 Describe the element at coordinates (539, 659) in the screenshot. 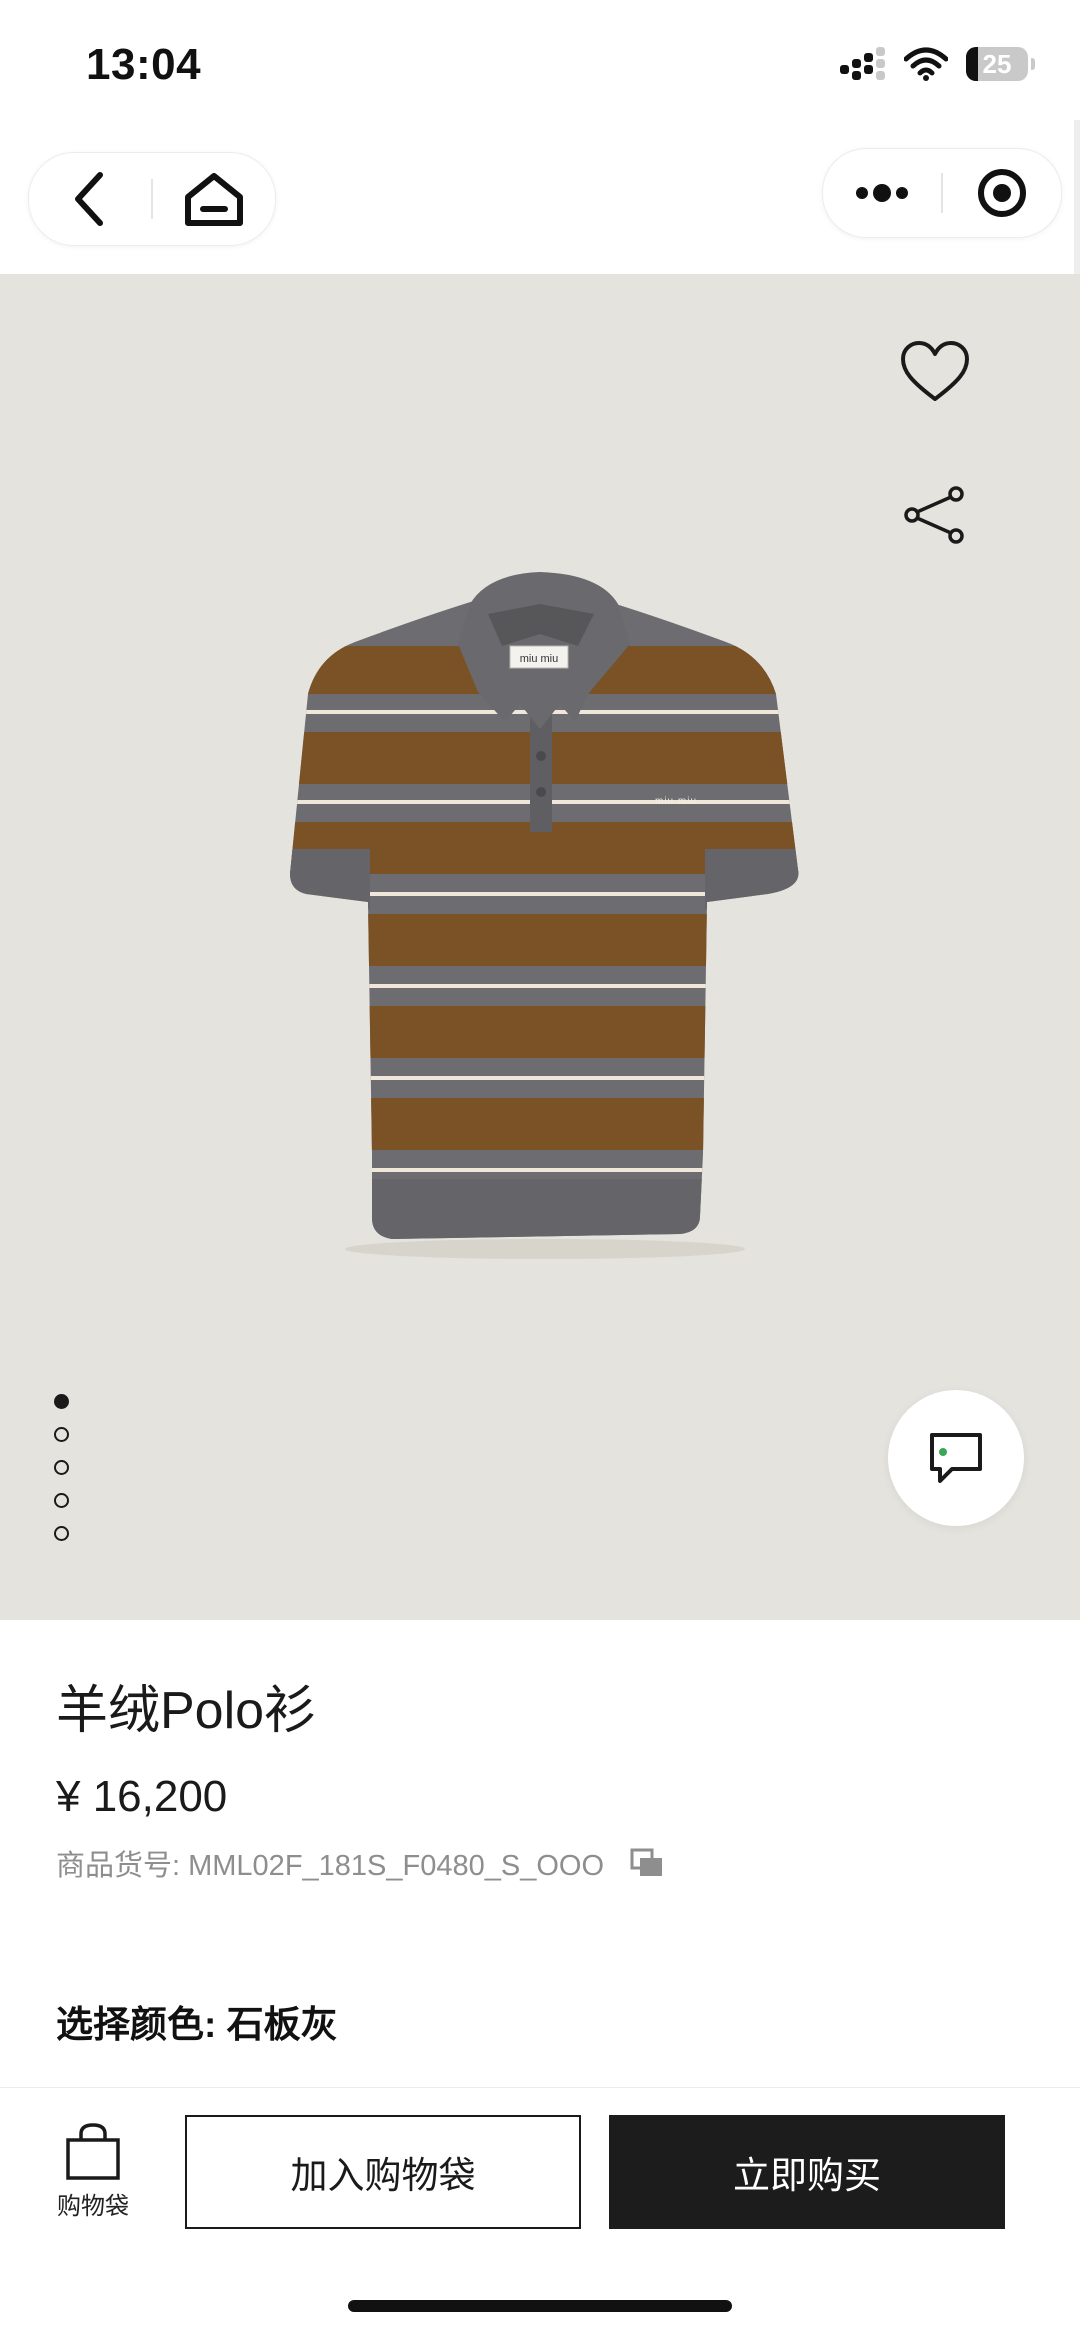

I see `neck-label-text: miu miu` at that location.